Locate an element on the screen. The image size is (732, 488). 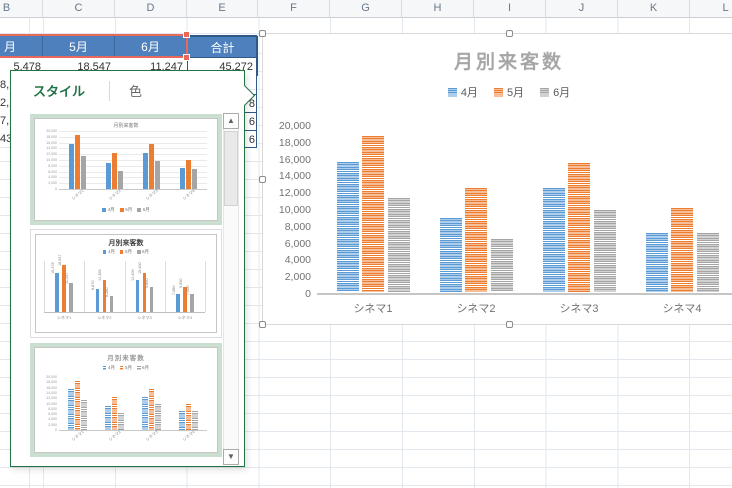
column-header-E: E is located at coordinates (222, 9).